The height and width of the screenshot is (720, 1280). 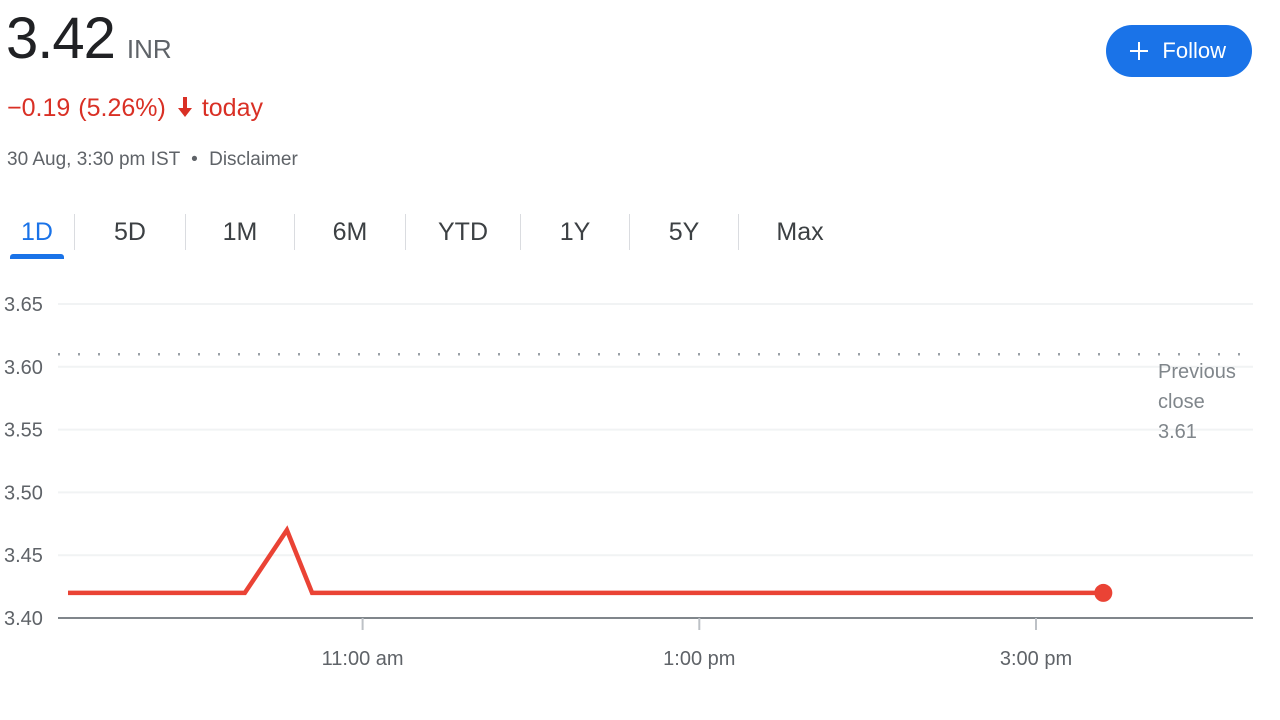 I want to click on price-currency: INR, so click(x=149, y=49).